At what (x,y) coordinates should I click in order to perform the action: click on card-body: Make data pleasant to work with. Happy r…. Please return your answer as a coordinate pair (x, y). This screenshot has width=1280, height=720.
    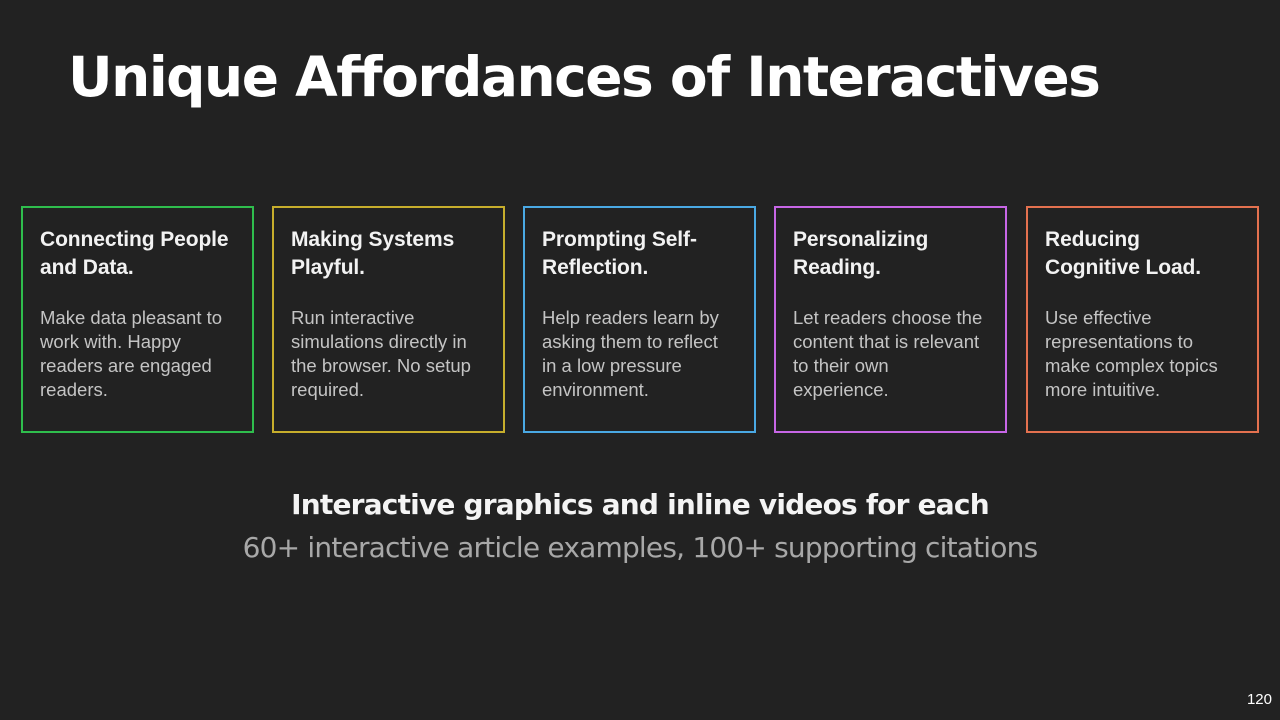
    Looking at the image, I should click on (131, 353).